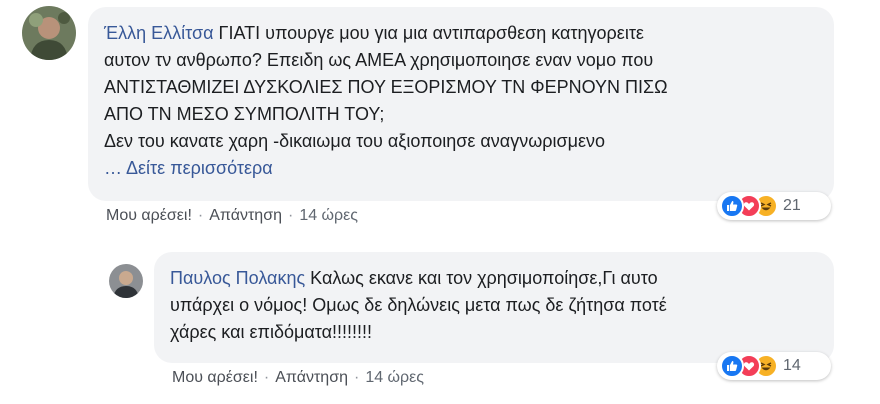 The image size is (880, 404). Describe the element at coordinates (244, 114) in the screenshot. I see `comment-line: ΑΠΟ ΤΝ ΜΕΣΟ ΣΥΜΠΟΛΙΤΗ ΤΟΥ;` at that location.